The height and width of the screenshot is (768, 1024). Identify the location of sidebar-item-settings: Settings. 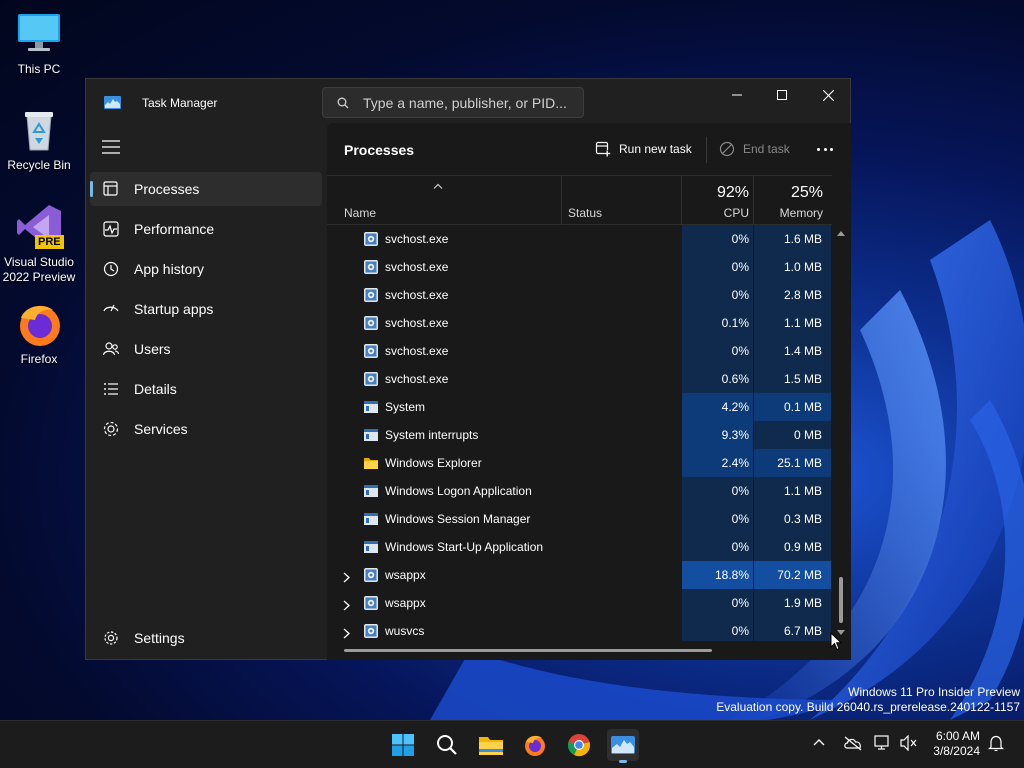
(206, 638).